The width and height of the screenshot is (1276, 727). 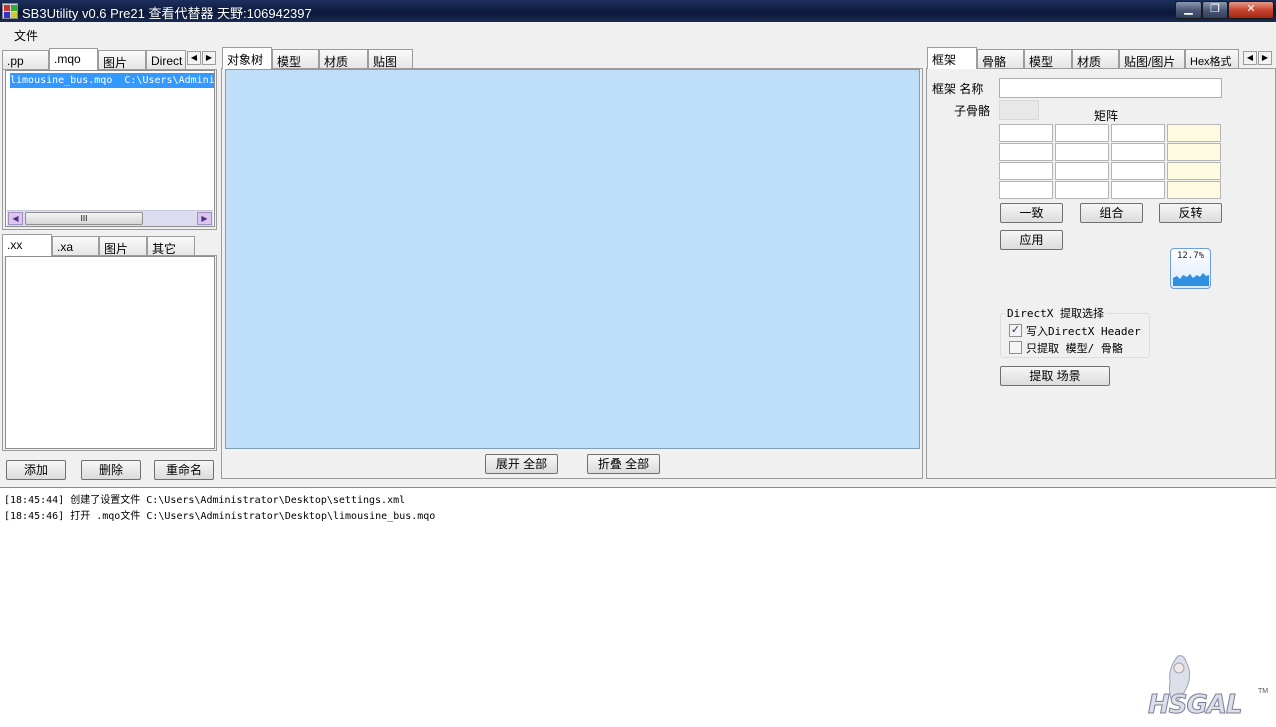 I want to click on hsgal-logo: HSGAL TM, so click(x=1207, y=688).